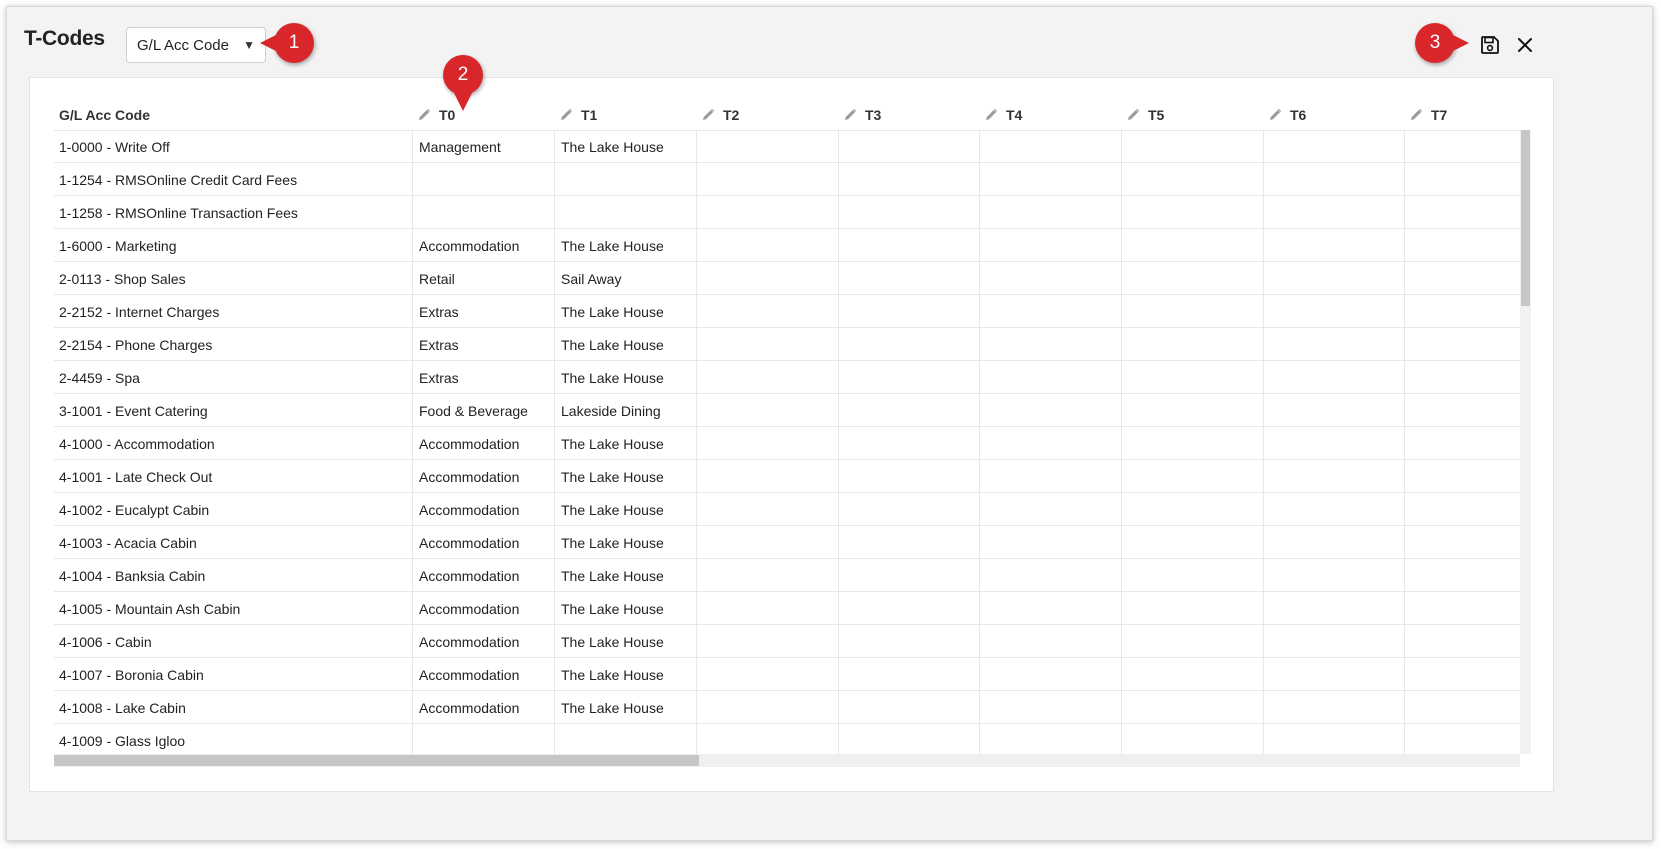 This screenshot has width=1661, height=849. Describe the element at coordinates (196, 45) in the screenshot. I see `grouping-select: G/L Acc Code ▼` at that location.